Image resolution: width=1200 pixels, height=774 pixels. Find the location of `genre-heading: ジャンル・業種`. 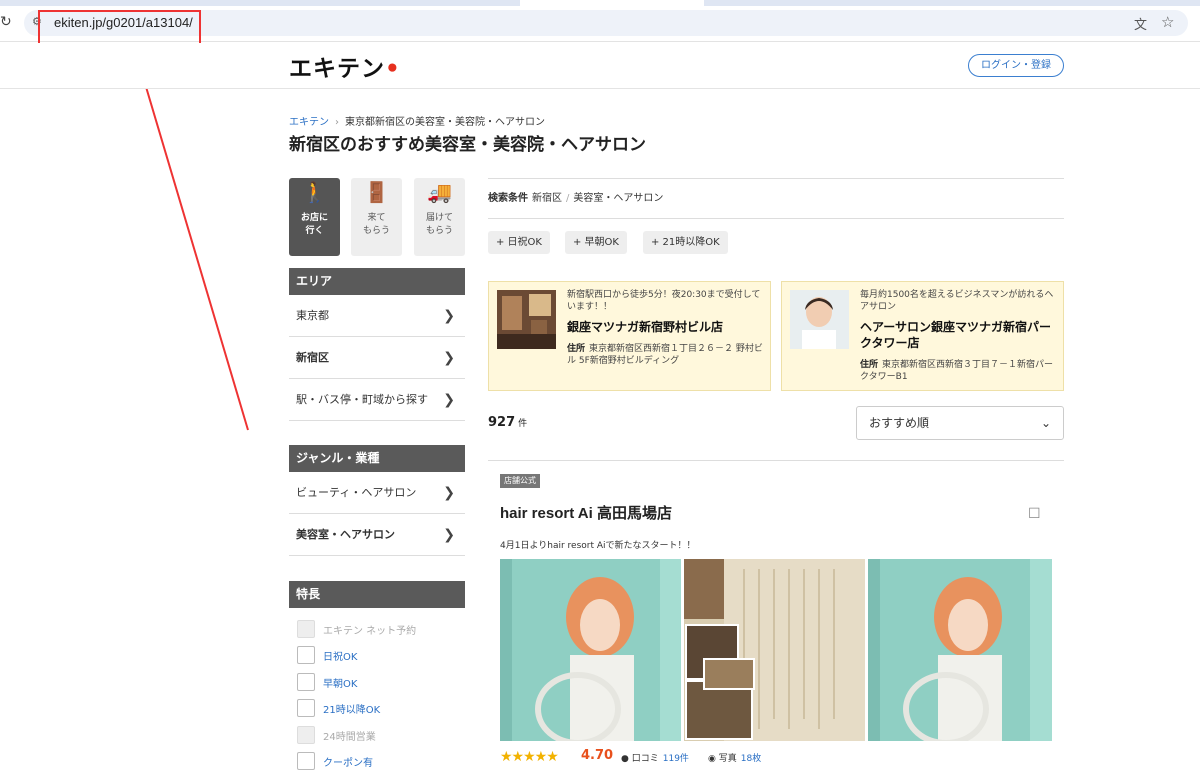

genre-heading: ジャンル・業種 is located at coordinates (377, 458).